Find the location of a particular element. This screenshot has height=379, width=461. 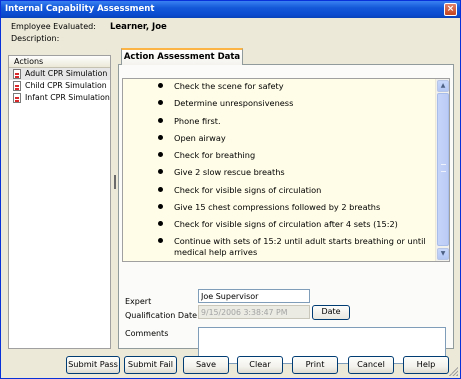

grip-icon is located at coordinates (443, 168).